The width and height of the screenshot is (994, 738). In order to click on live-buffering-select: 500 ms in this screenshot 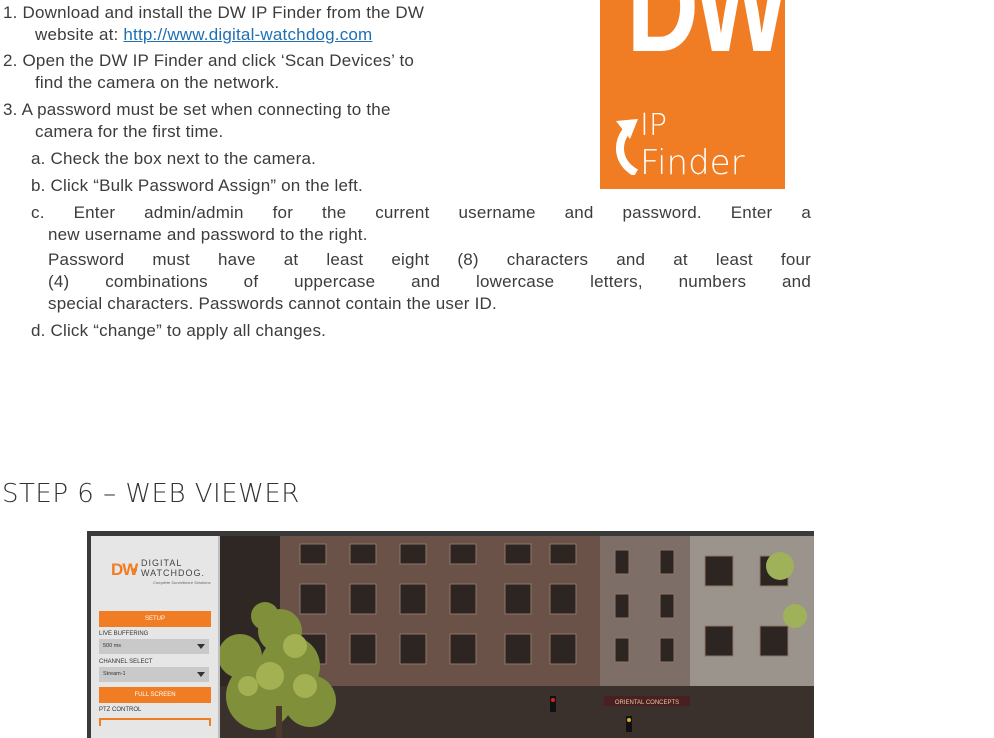, I will do `click(154, 646)`.